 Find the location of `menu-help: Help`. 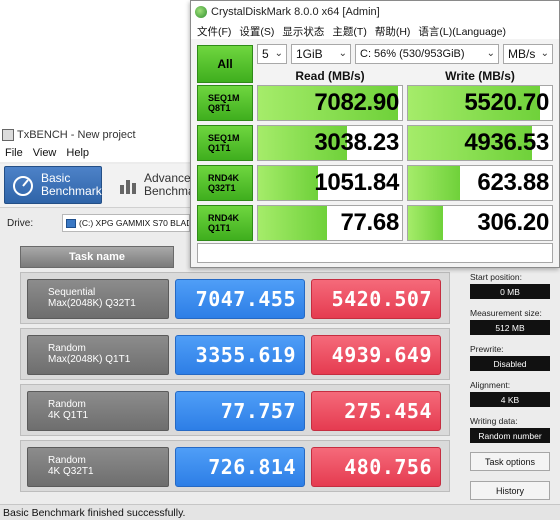

menu-help: Help is located at coordinates (77, 153).